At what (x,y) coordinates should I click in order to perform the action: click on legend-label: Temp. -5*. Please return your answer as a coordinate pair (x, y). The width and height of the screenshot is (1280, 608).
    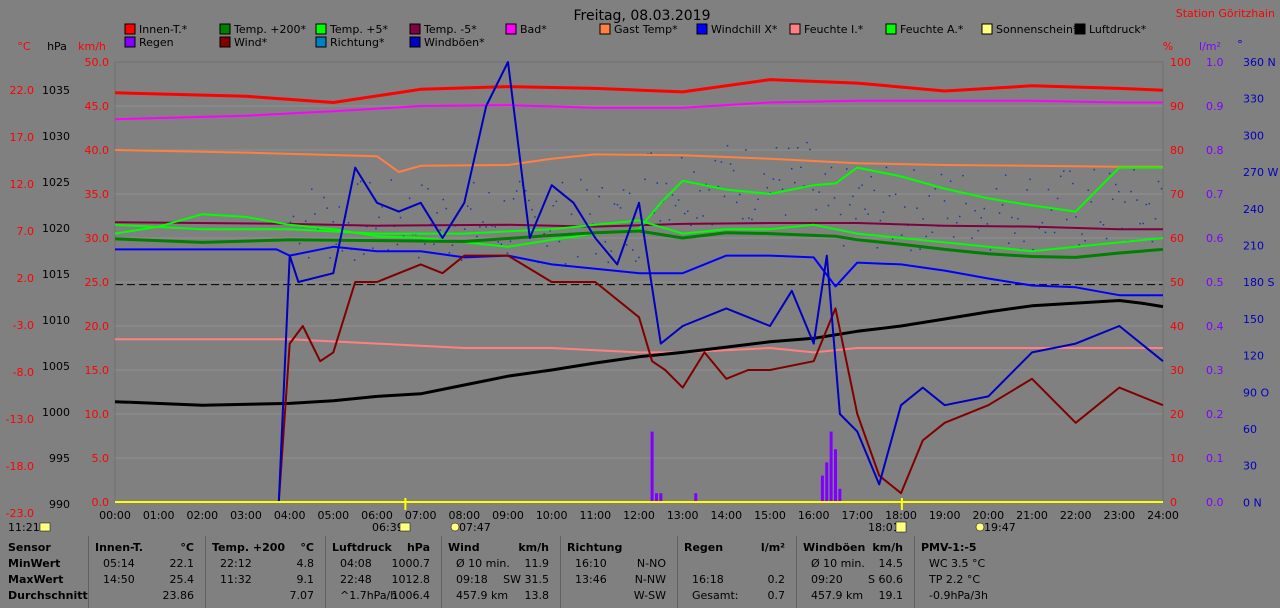
    Looking at the image, I should click on (450, 29).